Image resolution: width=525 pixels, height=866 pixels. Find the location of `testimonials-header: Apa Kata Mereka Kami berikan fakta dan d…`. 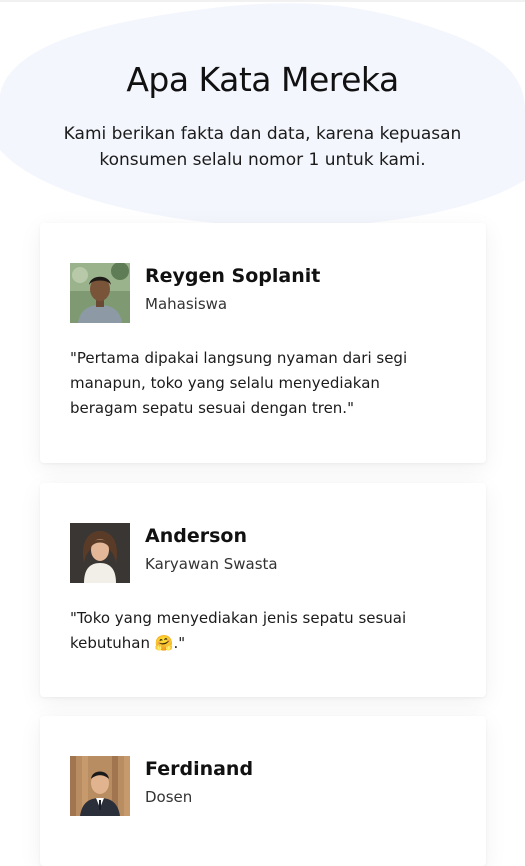

testimonials-header: Apa Kata Mereka Kami berikan fakta dan d… is located at coordinates (262, 116).